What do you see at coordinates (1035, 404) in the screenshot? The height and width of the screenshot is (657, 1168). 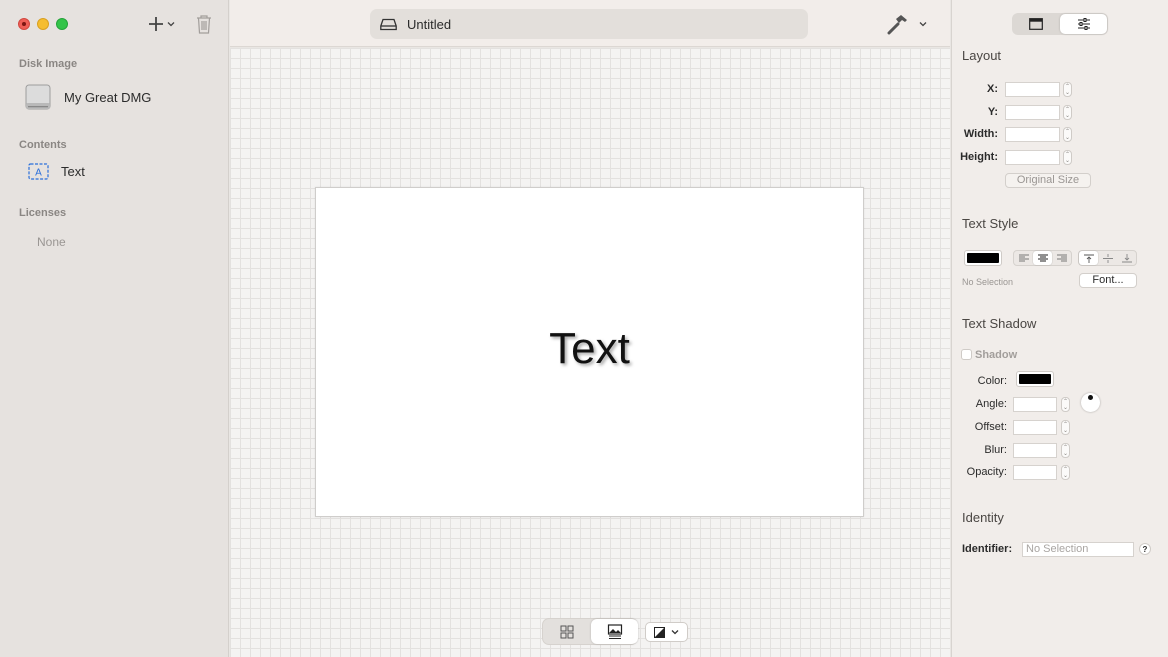 I see `shadow-angle-field` at bounding box center [1035, 404].